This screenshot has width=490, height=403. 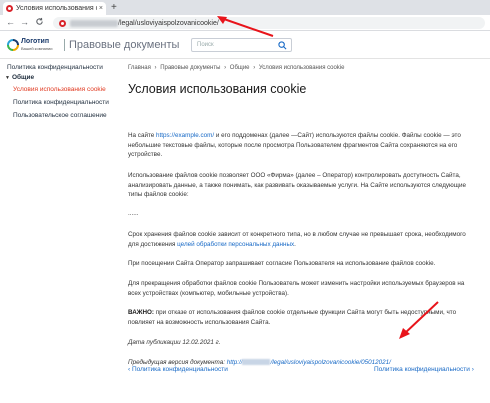 What do you see at coordinates (235, 244) in the screenshot?
I see `data-purposes-link: целей обработки персональных данных` at bounding box center [235, 244].